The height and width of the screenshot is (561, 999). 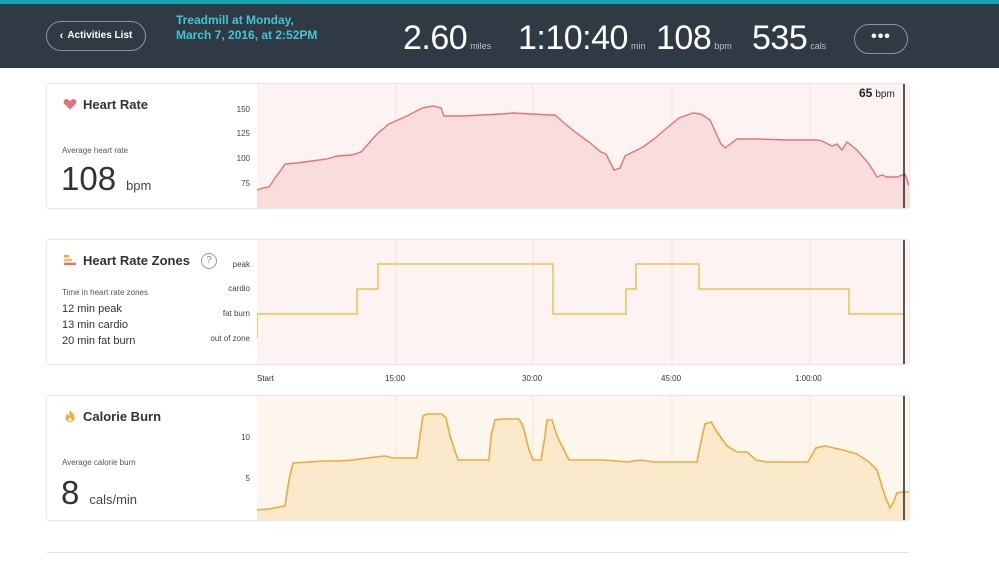 What do you see at coordinates (61, 36) in the screenshot?
I see `chevron-left-icon: ‹` at bounding box center [61, 36].